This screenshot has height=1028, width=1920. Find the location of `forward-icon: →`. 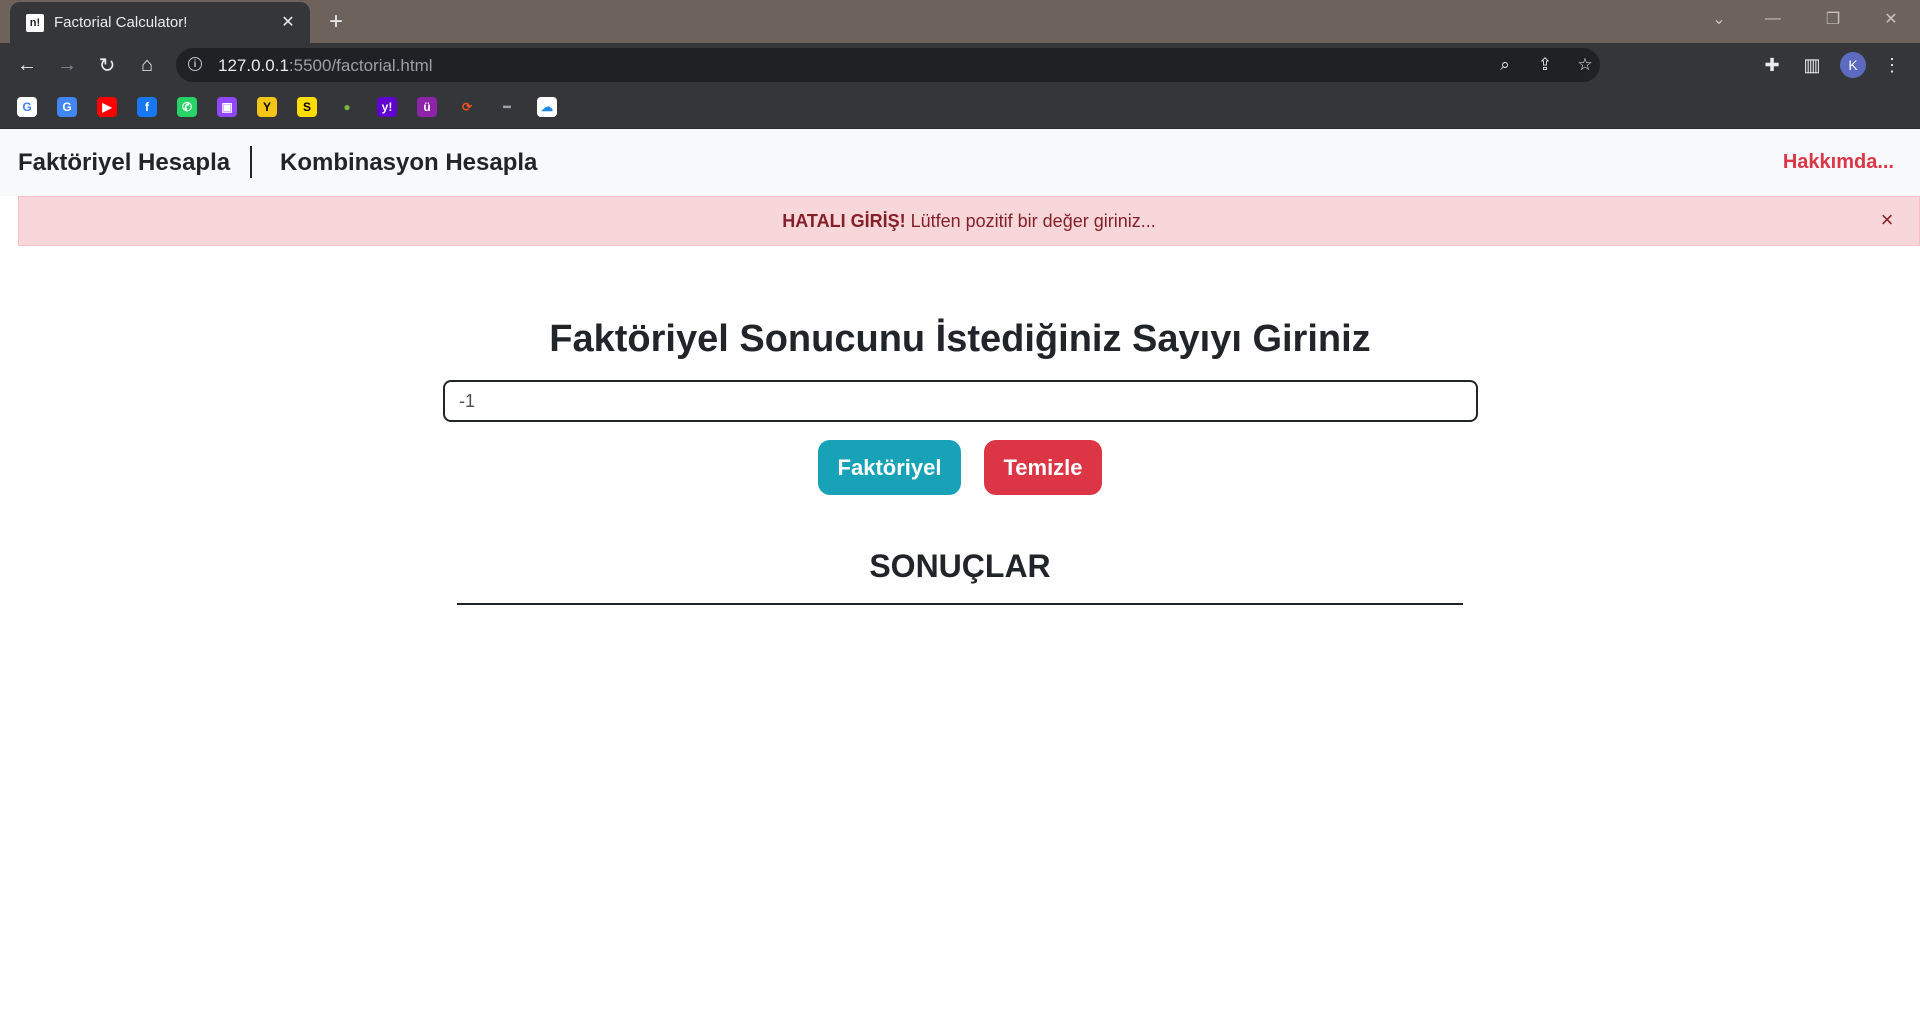

forward-icon: → is located at coordinates (67, 65).